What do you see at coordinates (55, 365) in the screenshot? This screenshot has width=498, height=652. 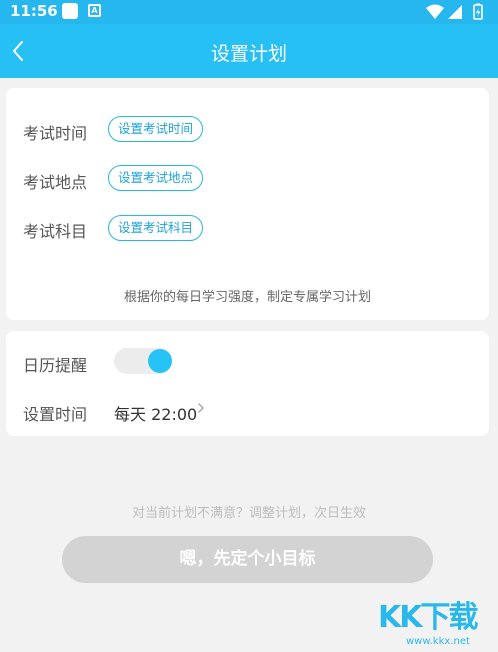 I see `calendar-reminder-label: 日历提醒` at bounding box center [55, 365].